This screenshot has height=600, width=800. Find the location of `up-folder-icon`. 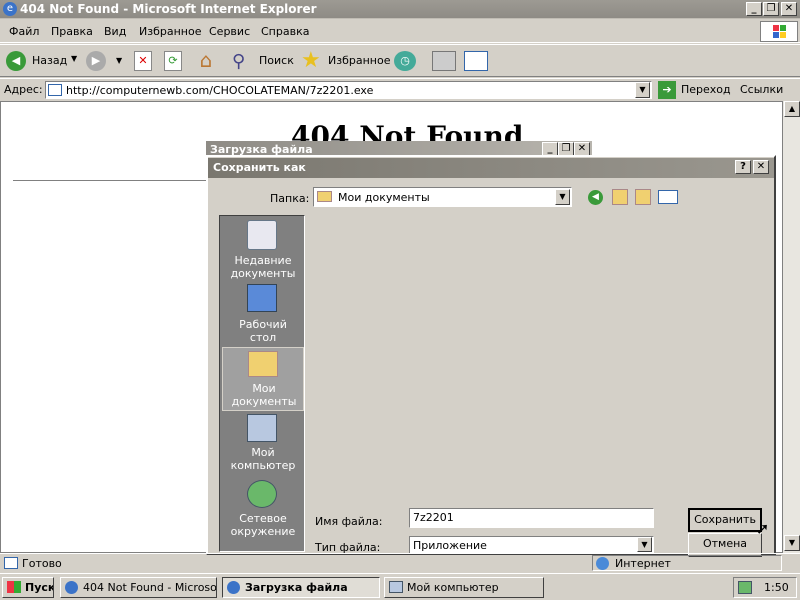

up-folder-icon is located at coordinates (620, 197).